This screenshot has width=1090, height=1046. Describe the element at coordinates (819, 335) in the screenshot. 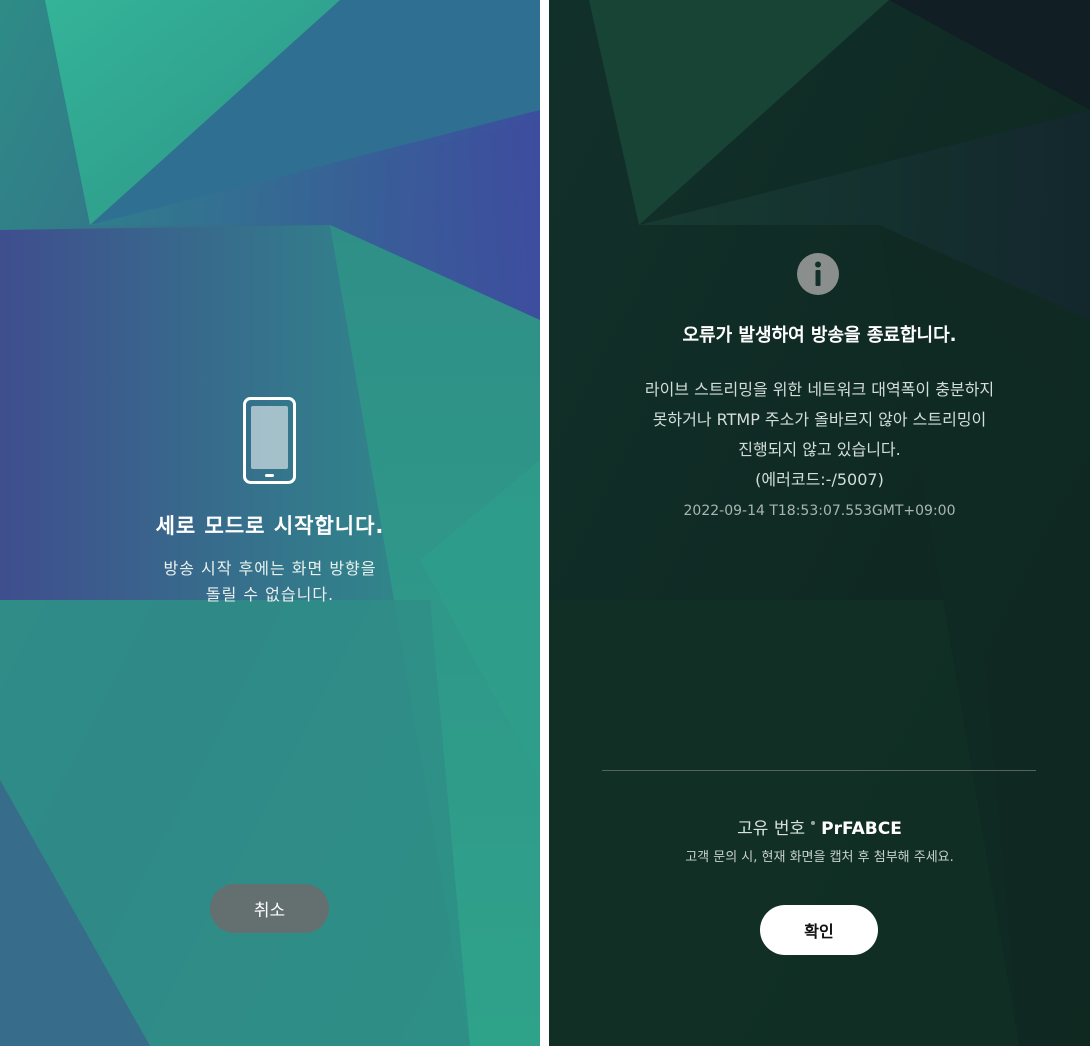

I see `error-title: 오류가 발생하여 방송을 종료합니다.` at that location.